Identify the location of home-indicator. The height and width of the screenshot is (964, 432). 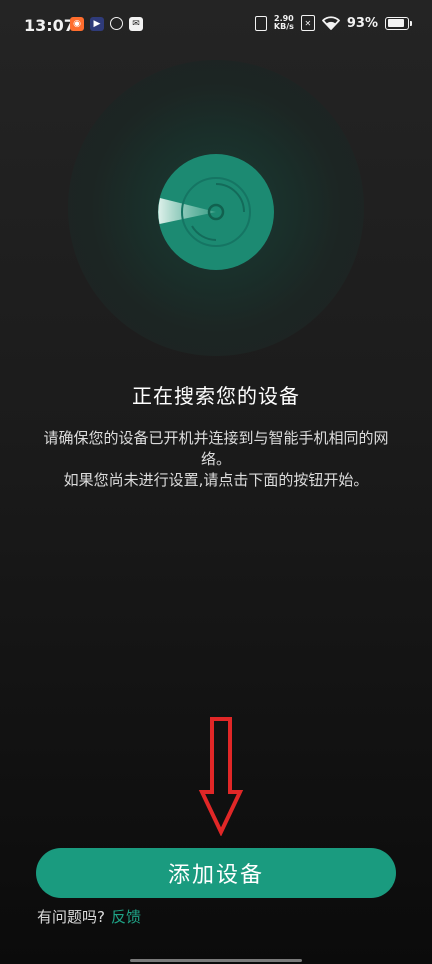
(216, 960).